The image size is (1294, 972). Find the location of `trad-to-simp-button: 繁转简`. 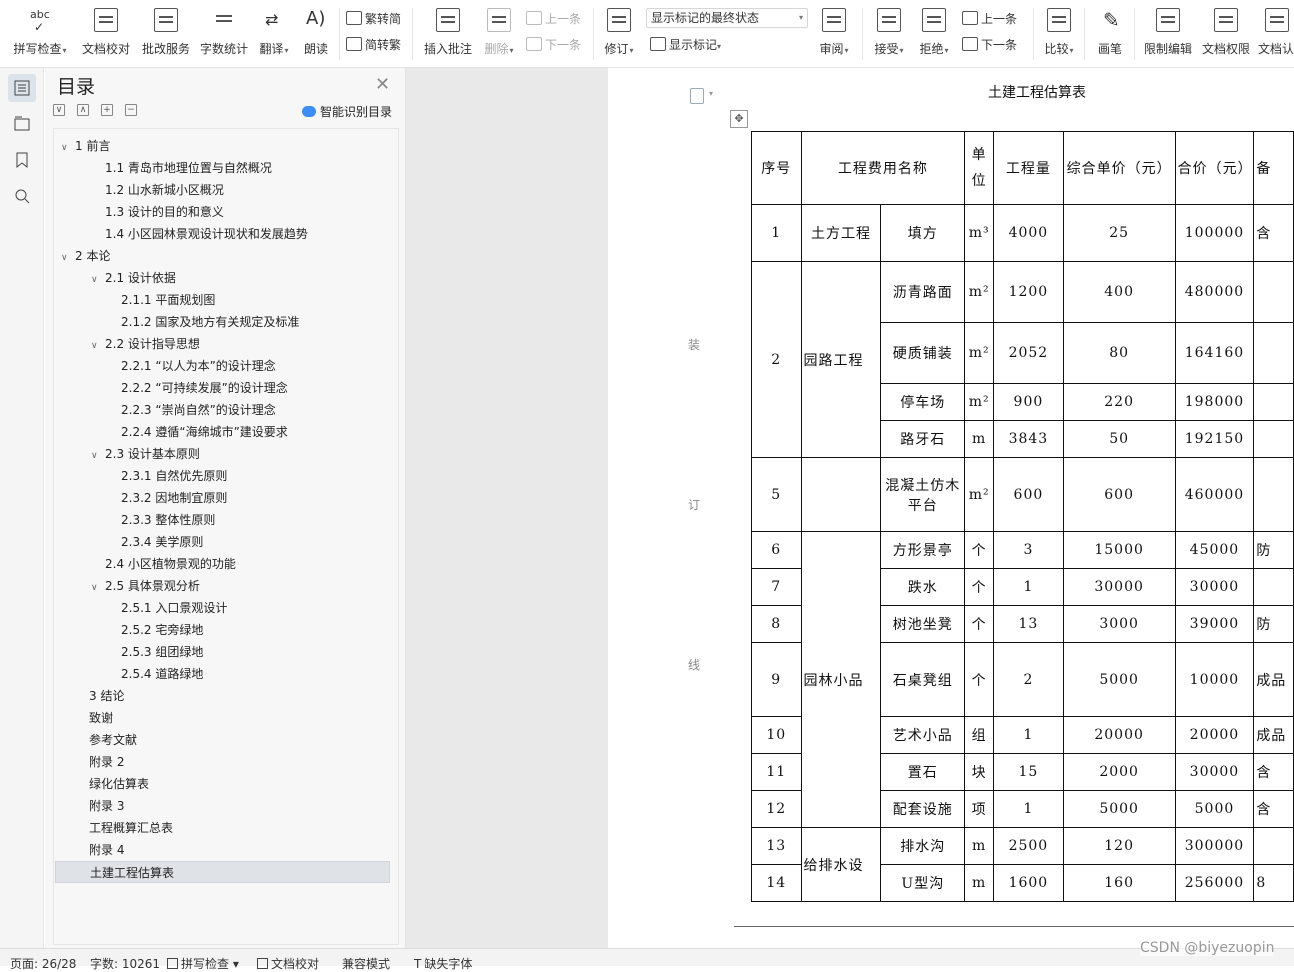

trad-to-simp-button: 繁转简 is located at coordinates (373, 19).